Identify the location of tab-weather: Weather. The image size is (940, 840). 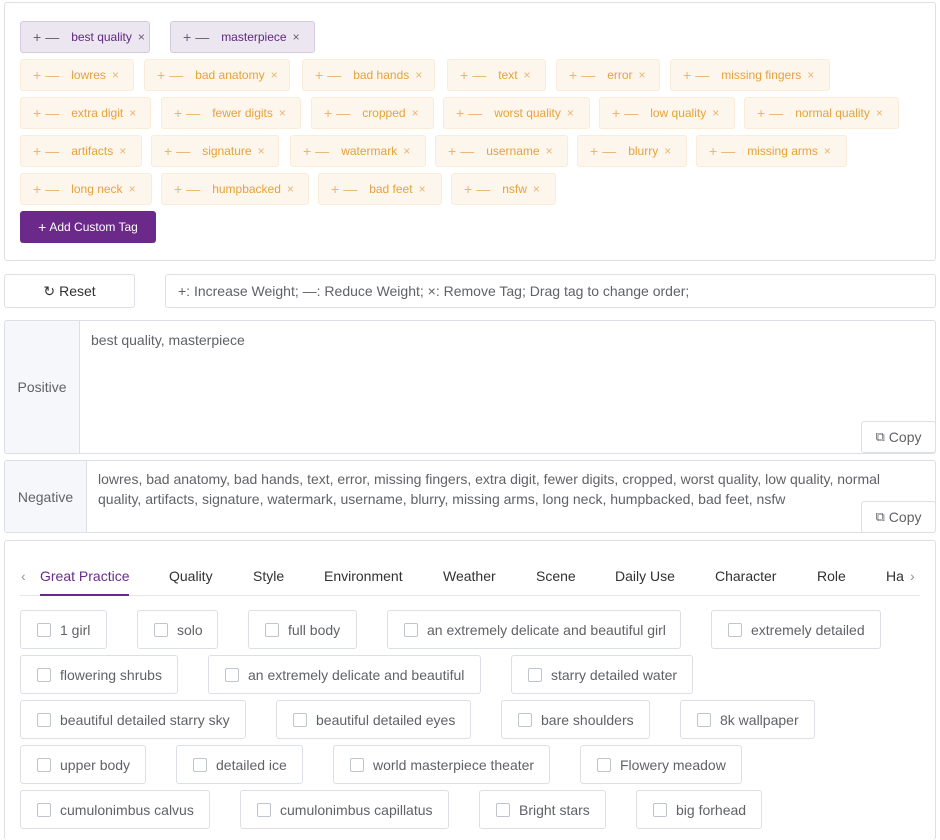
(469, 576).